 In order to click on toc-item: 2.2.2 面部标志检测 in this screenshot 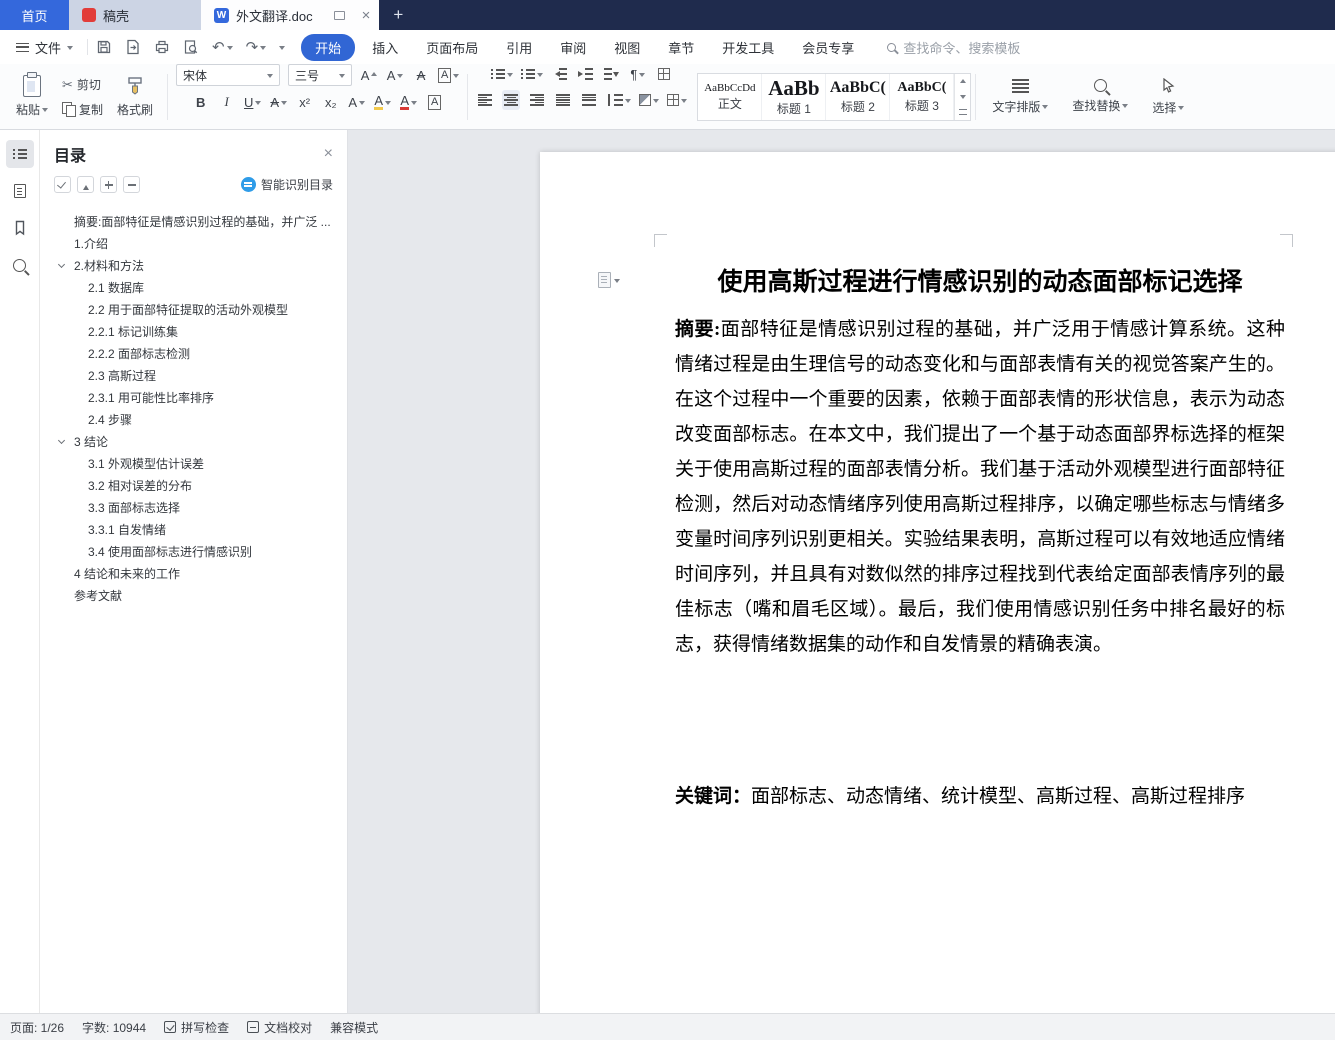, I will do `click(189, 354)`.